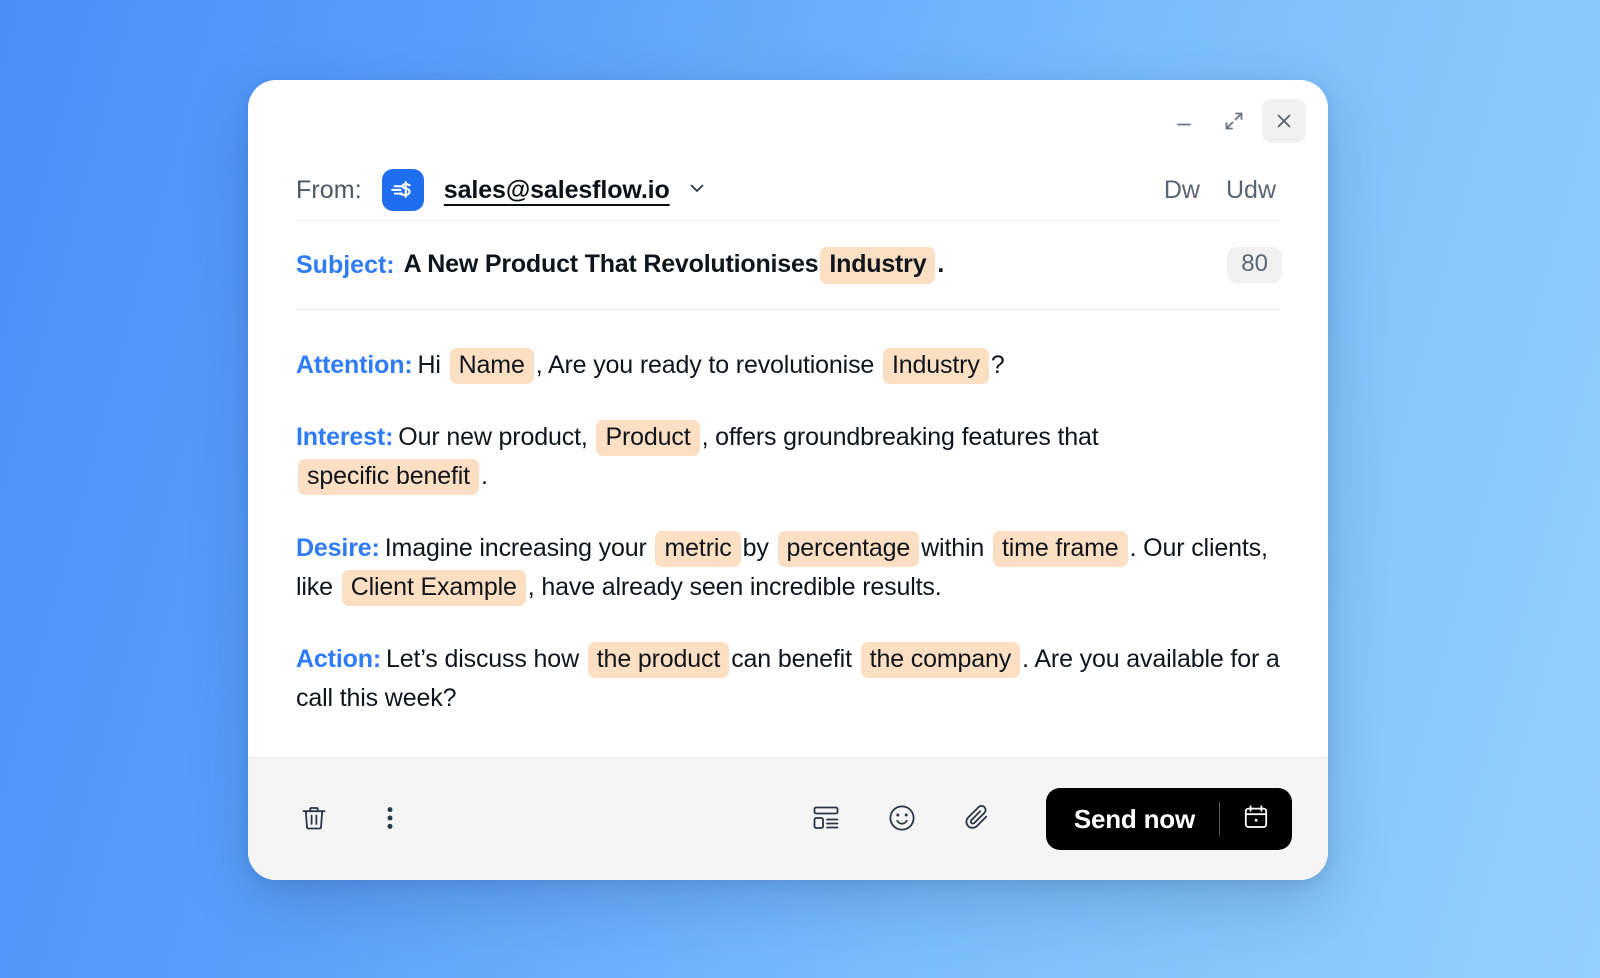  I want to click on subject-merge-tag: Industry, so click(878, 265).